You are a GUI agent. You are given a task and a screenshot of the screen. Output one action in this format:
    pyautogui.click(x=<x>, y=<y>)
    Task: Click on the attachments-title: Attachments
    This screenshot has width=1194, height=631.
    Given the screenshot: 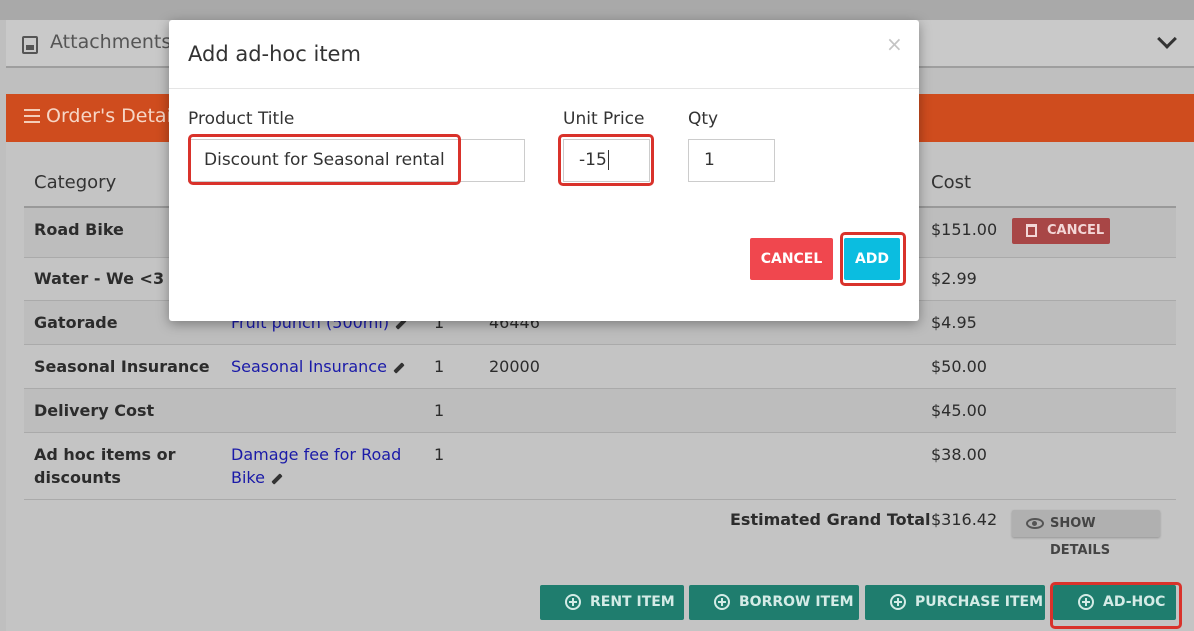 What is the action you would take?
    pyautogui.click(x=111, y=42)
    